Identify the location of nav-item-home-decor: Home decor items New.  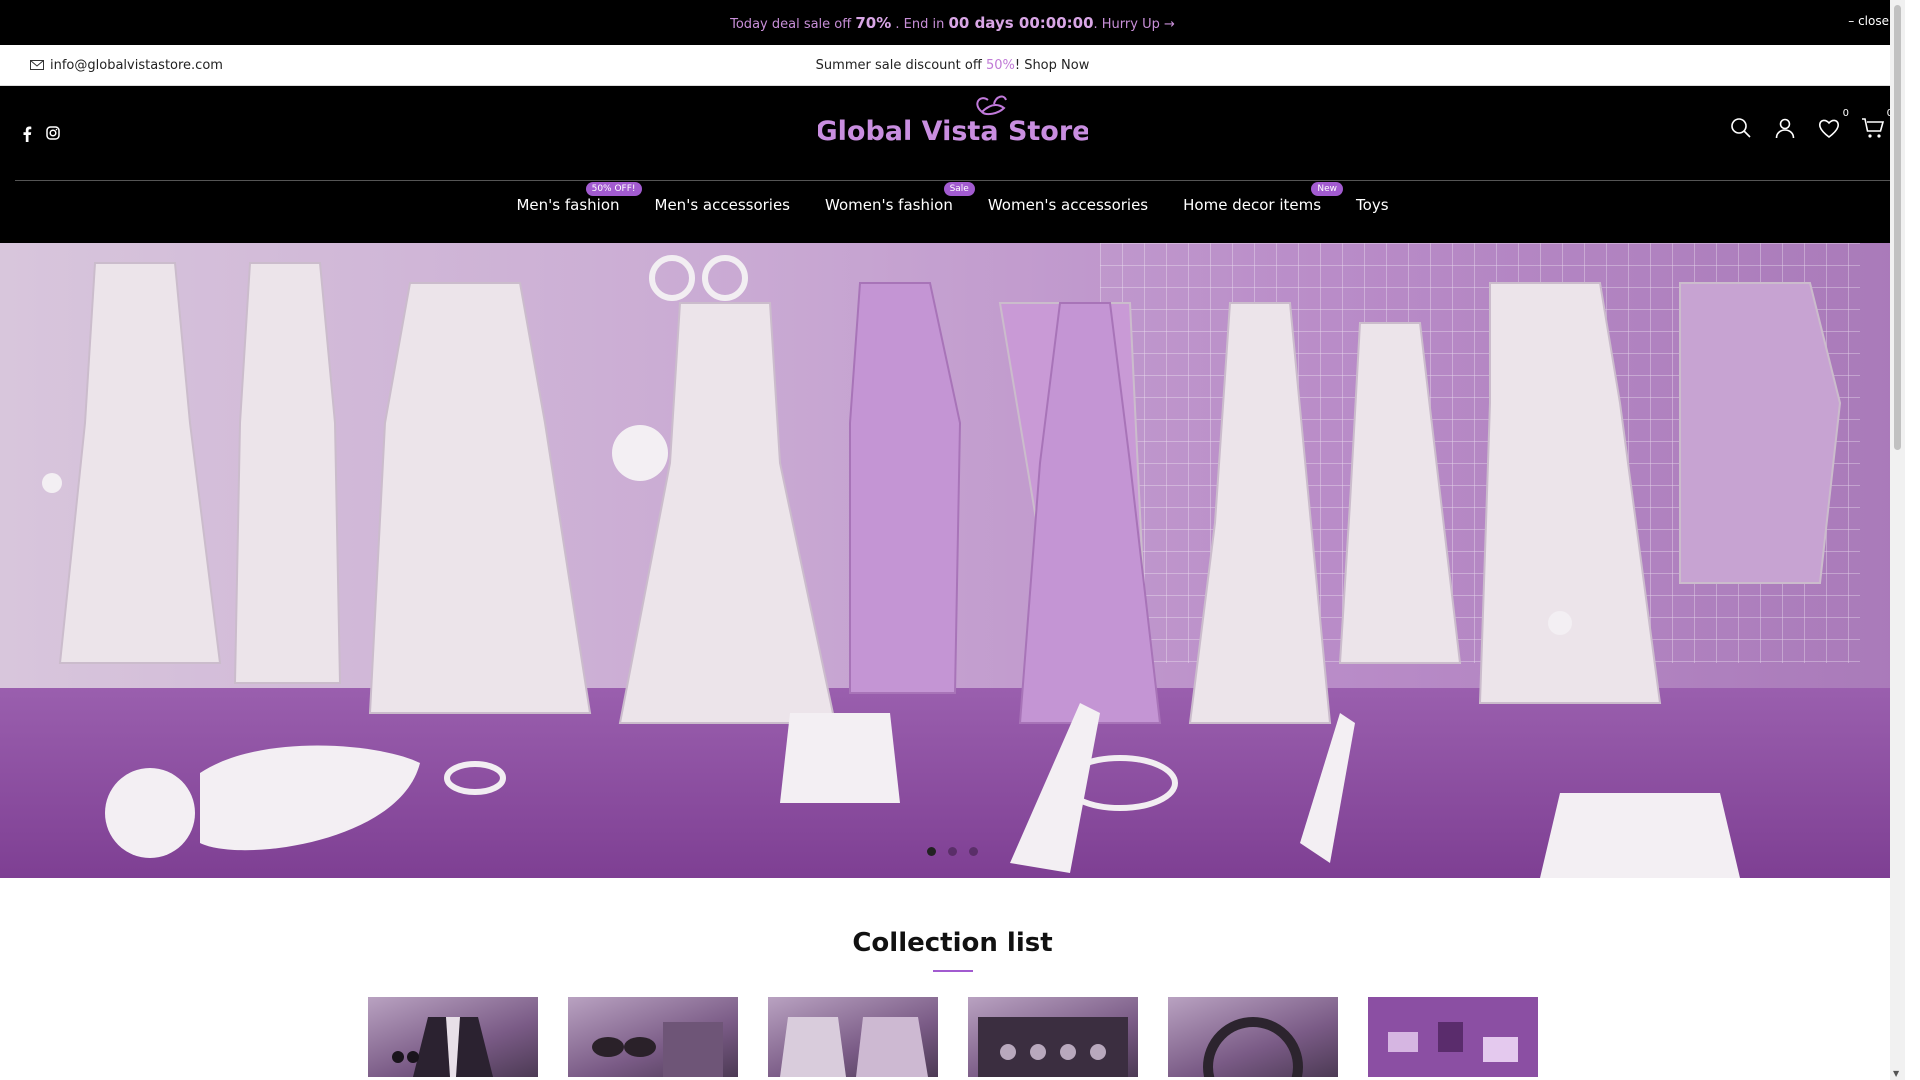
(1263, 198).